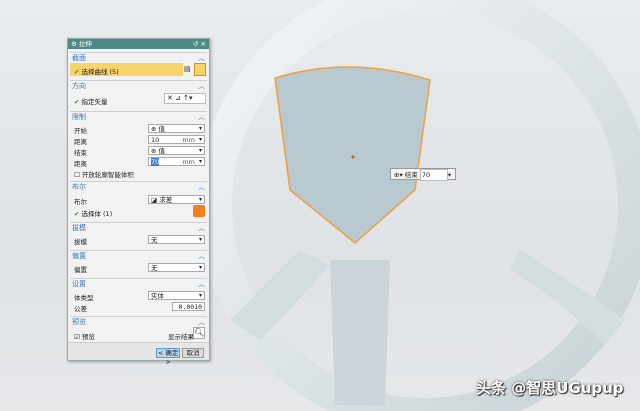  Describe the element at coordinates (360, 332) in the screenshot. I see `spoke-bottom` at that location.